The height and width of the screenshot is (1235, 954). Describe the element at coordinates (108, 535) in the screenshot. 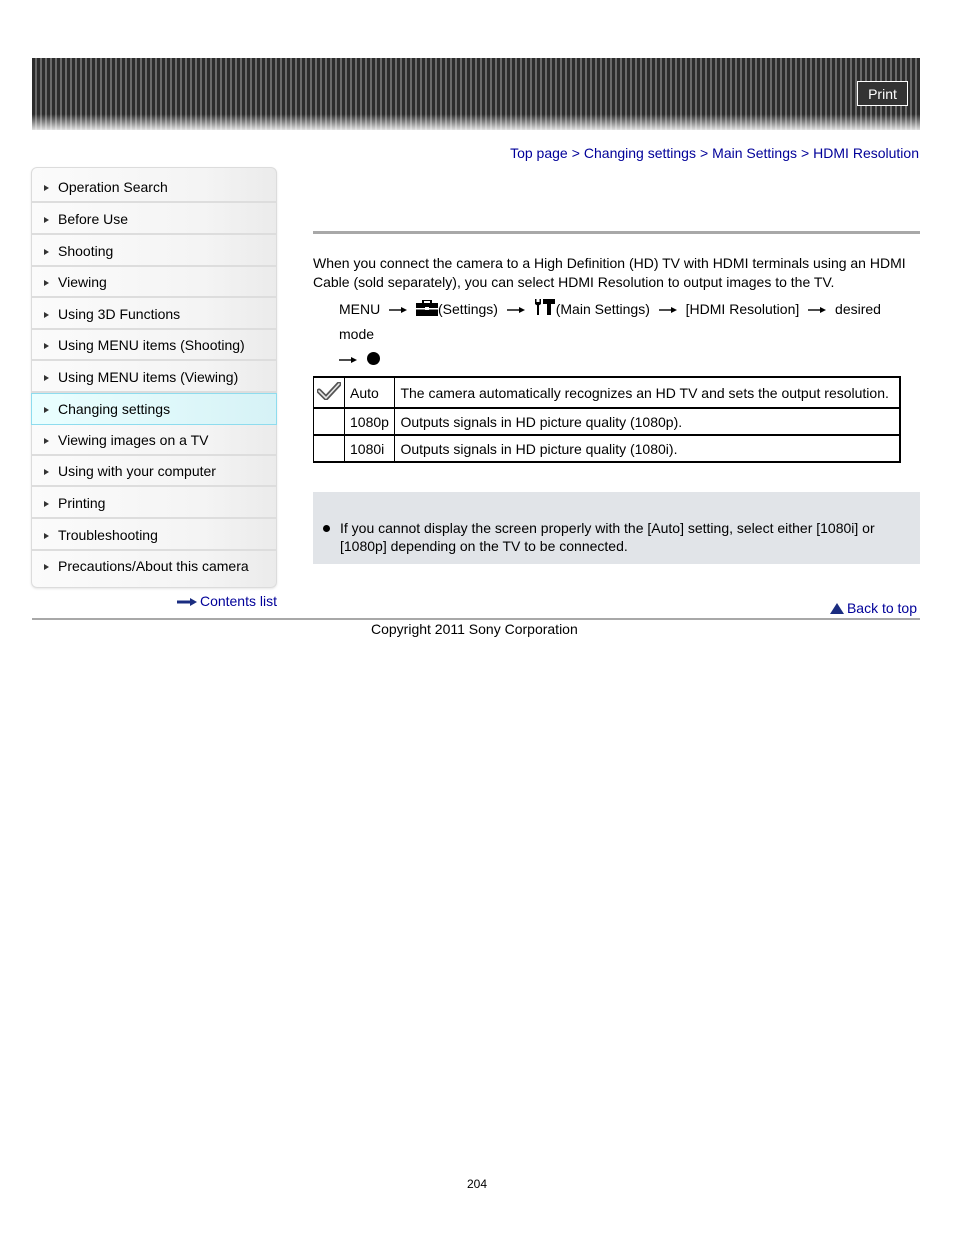

I see `sidebar-item-label: Troubleshooting` at that location.